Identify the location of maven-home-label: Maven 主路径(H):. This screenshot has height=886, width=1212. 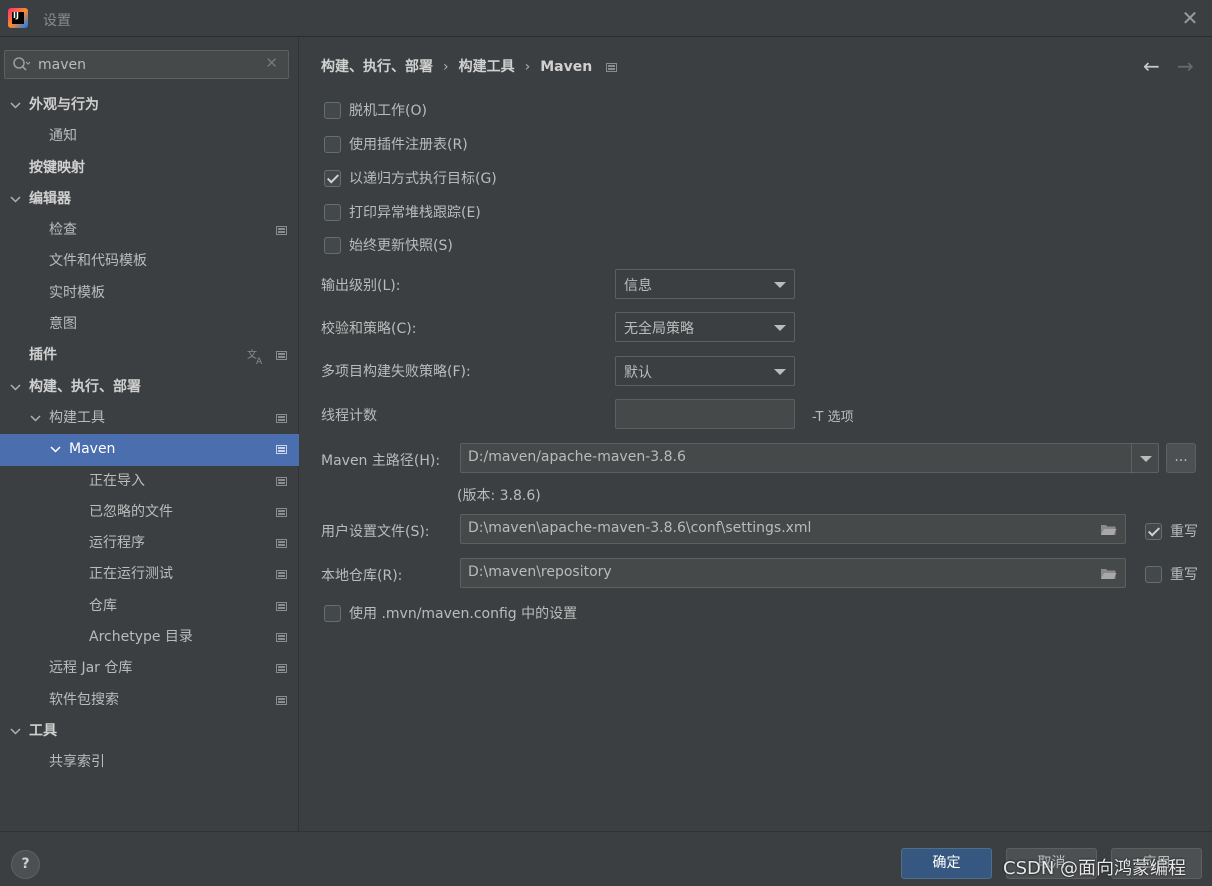
(381, 461).